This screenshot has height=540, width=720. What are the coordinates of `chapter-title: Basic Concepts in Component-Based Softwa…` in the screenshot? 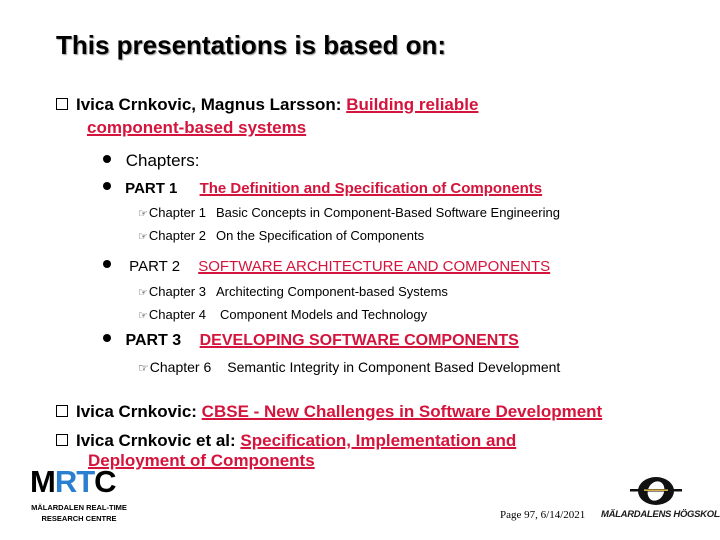 It's located at (387, 212).